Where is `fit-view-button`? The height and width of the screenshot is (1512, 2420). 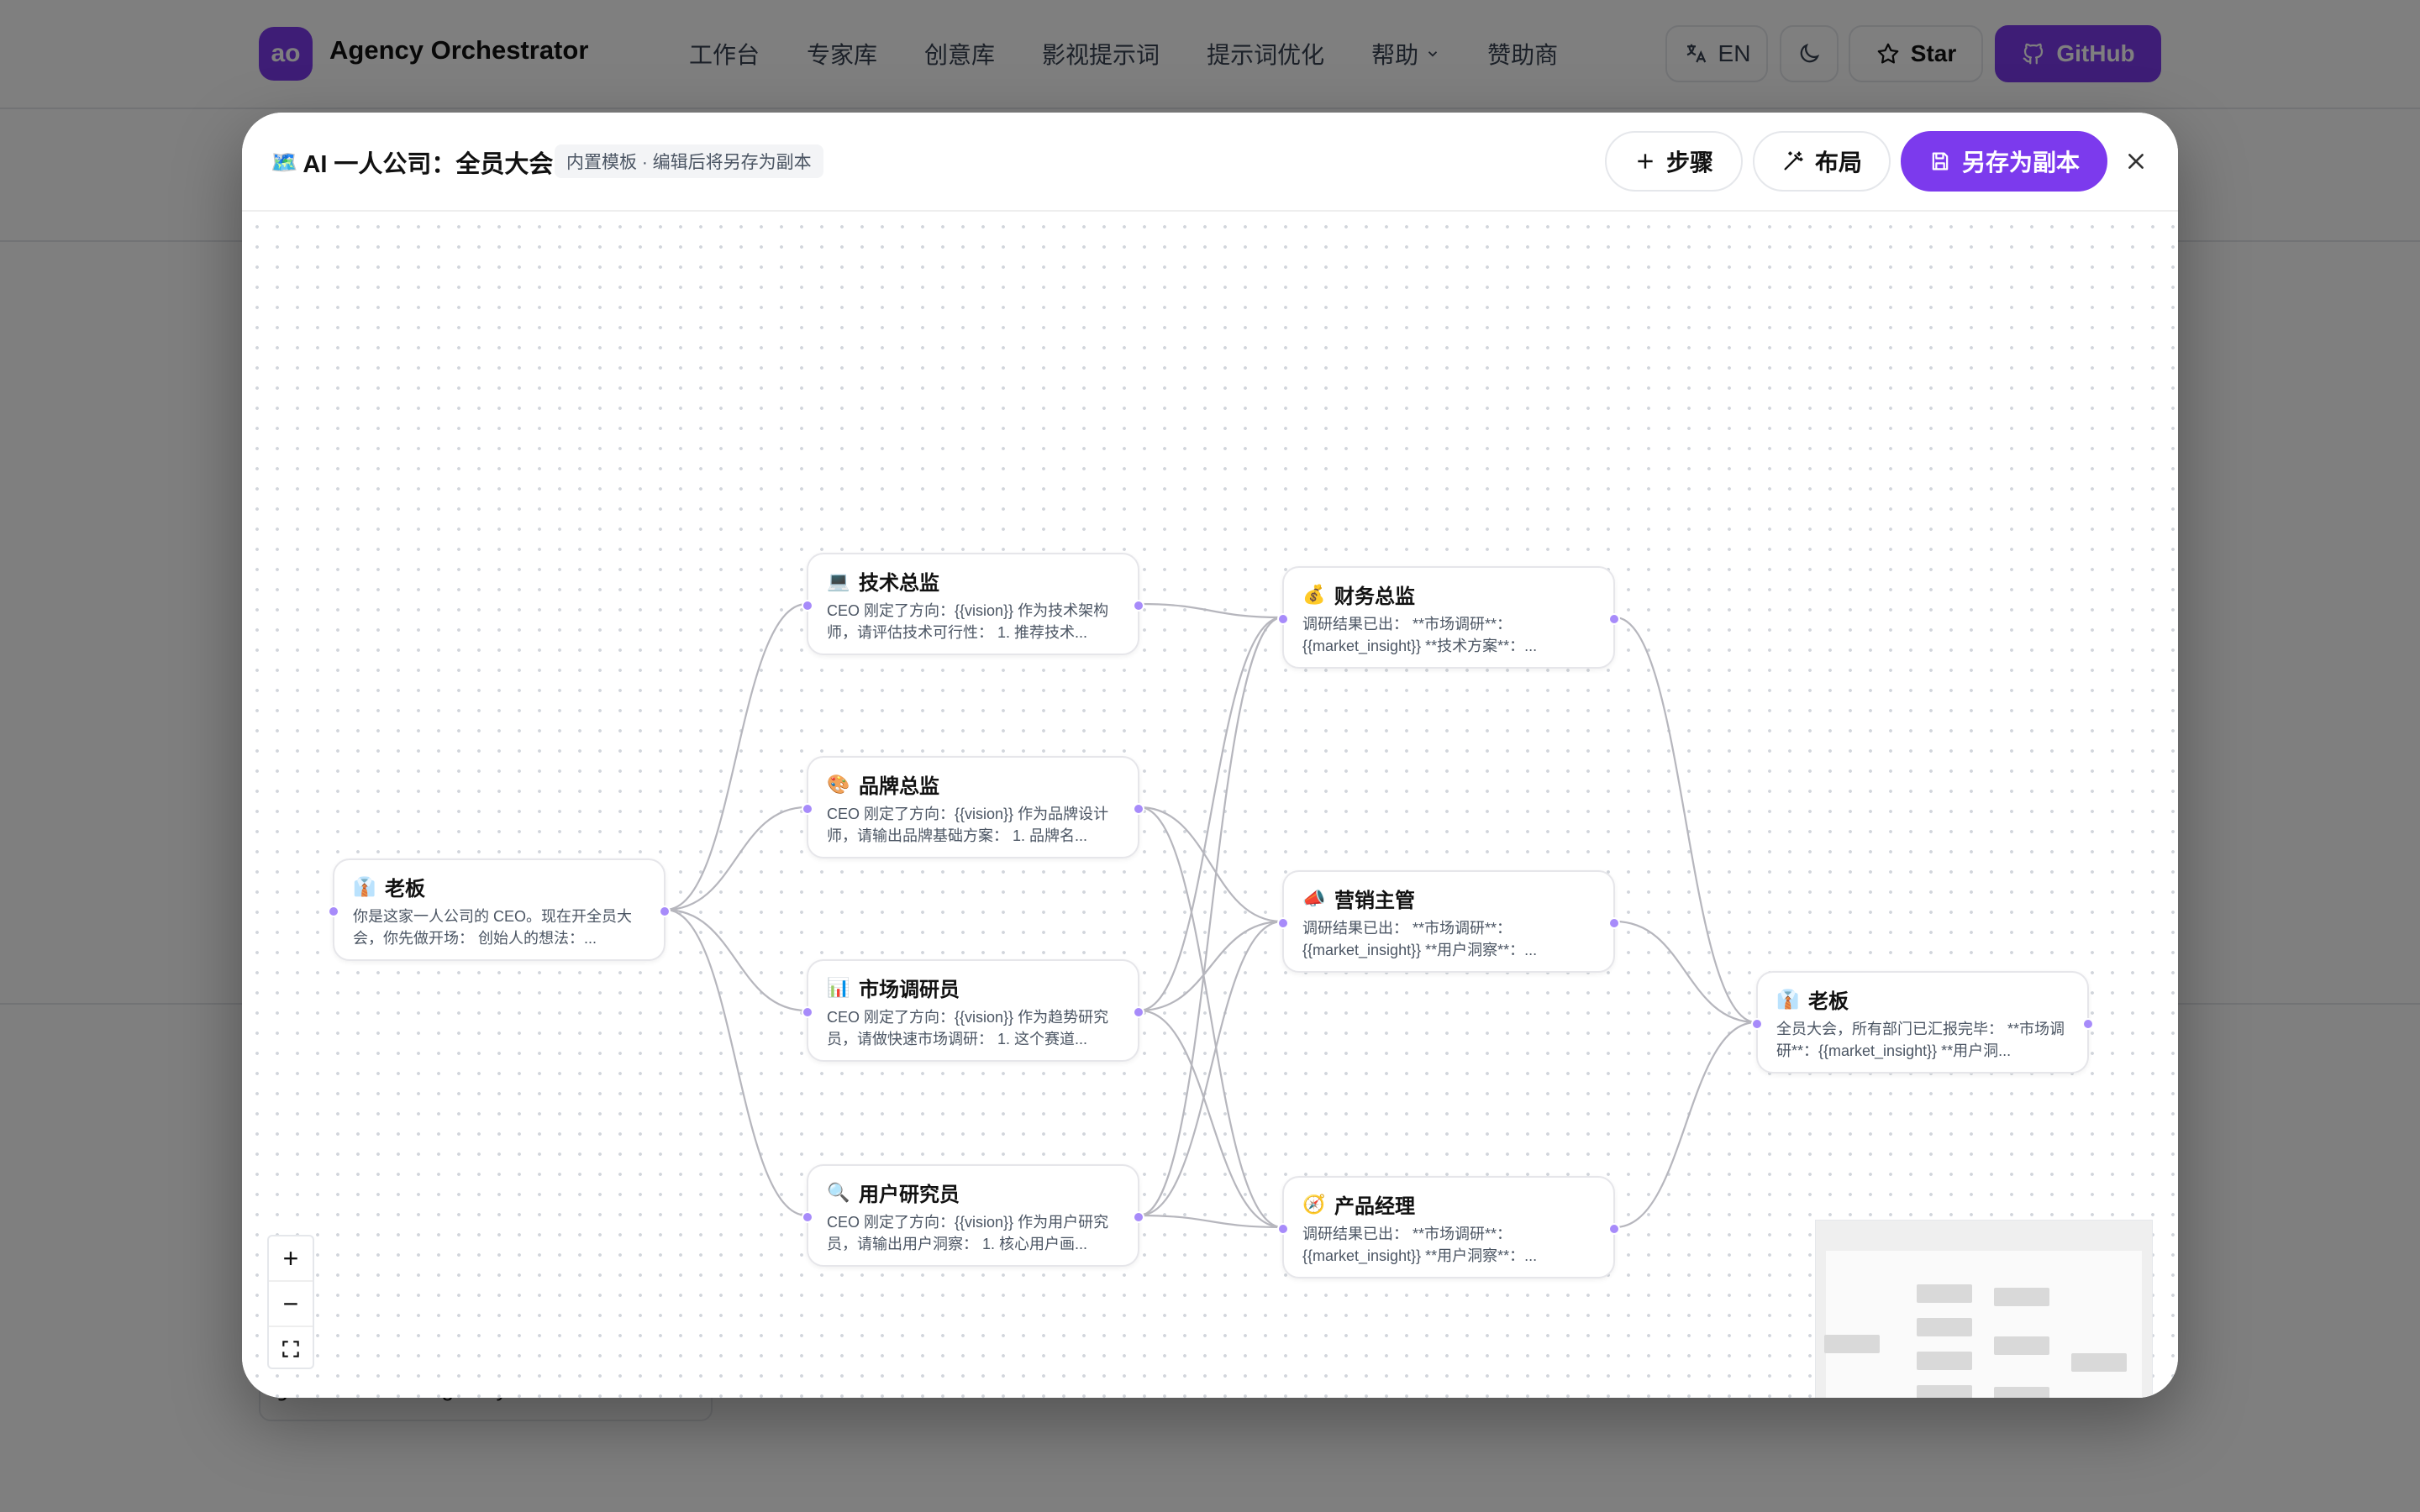 fit-view-button is located at coordinates (291, 1349).